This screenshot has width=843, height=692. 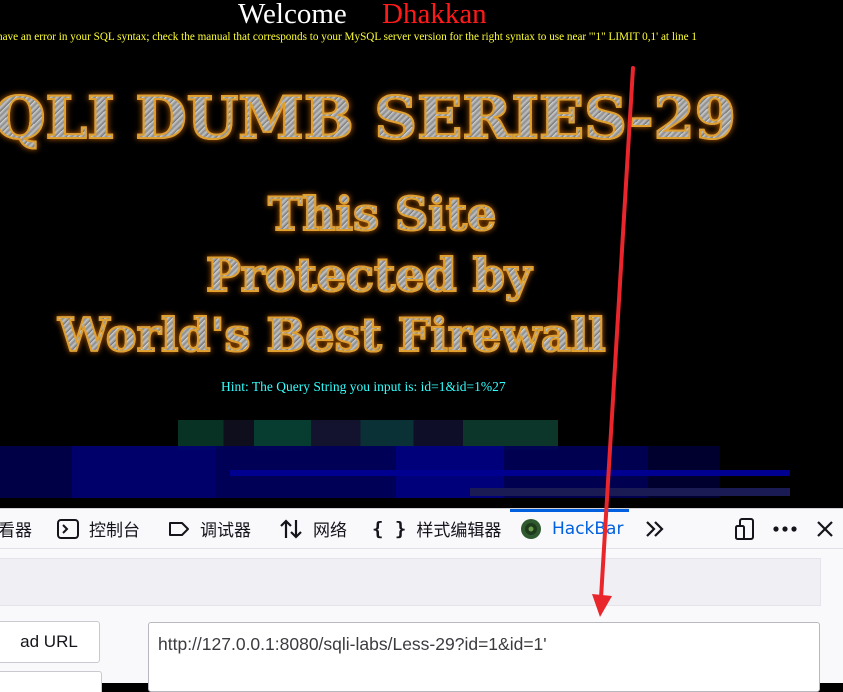 I want to click on console-icon, so click(x=68, y=528).